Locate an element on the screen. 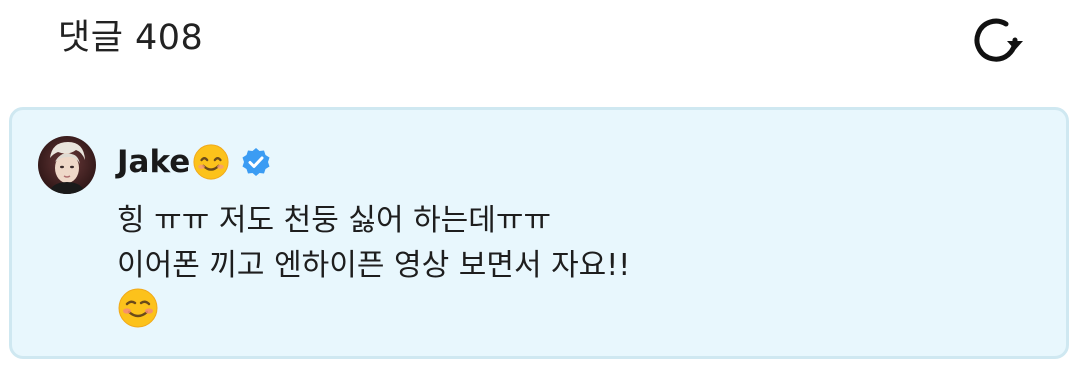  verified-badge-icon is located at coordinates (256, 162).